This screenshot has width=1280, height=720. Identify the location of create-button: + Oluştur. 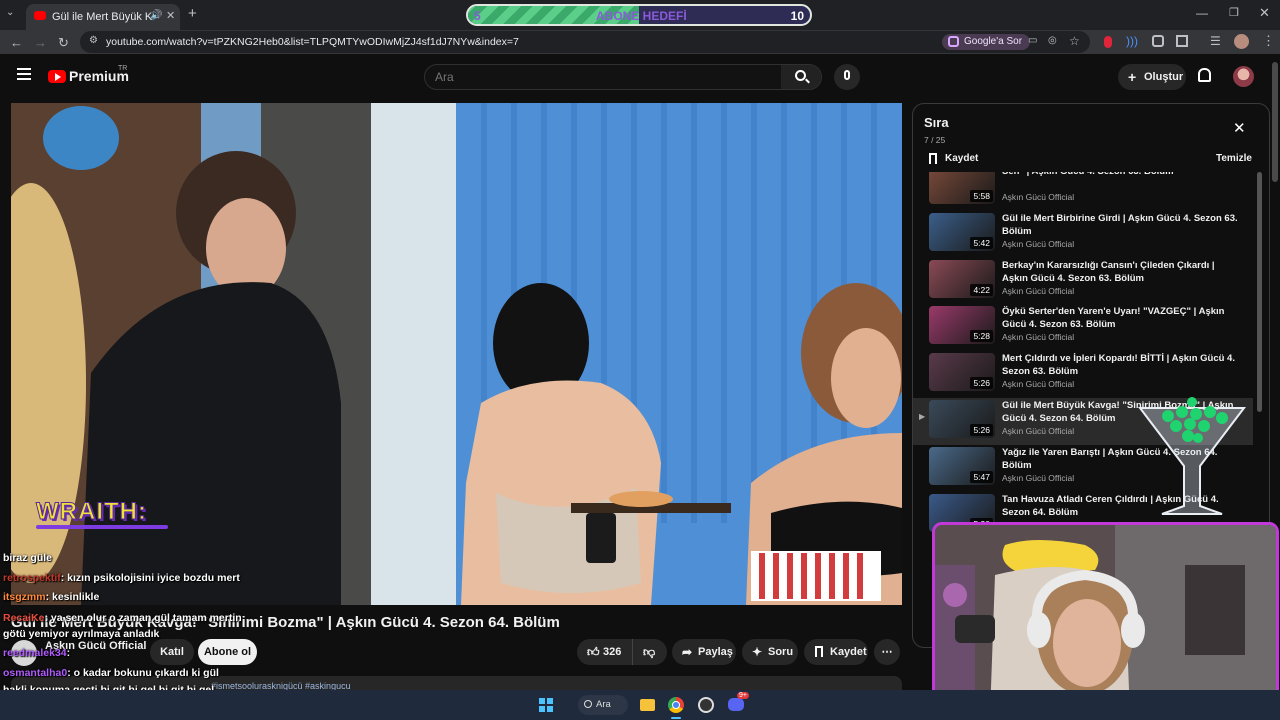
(1152, 77).